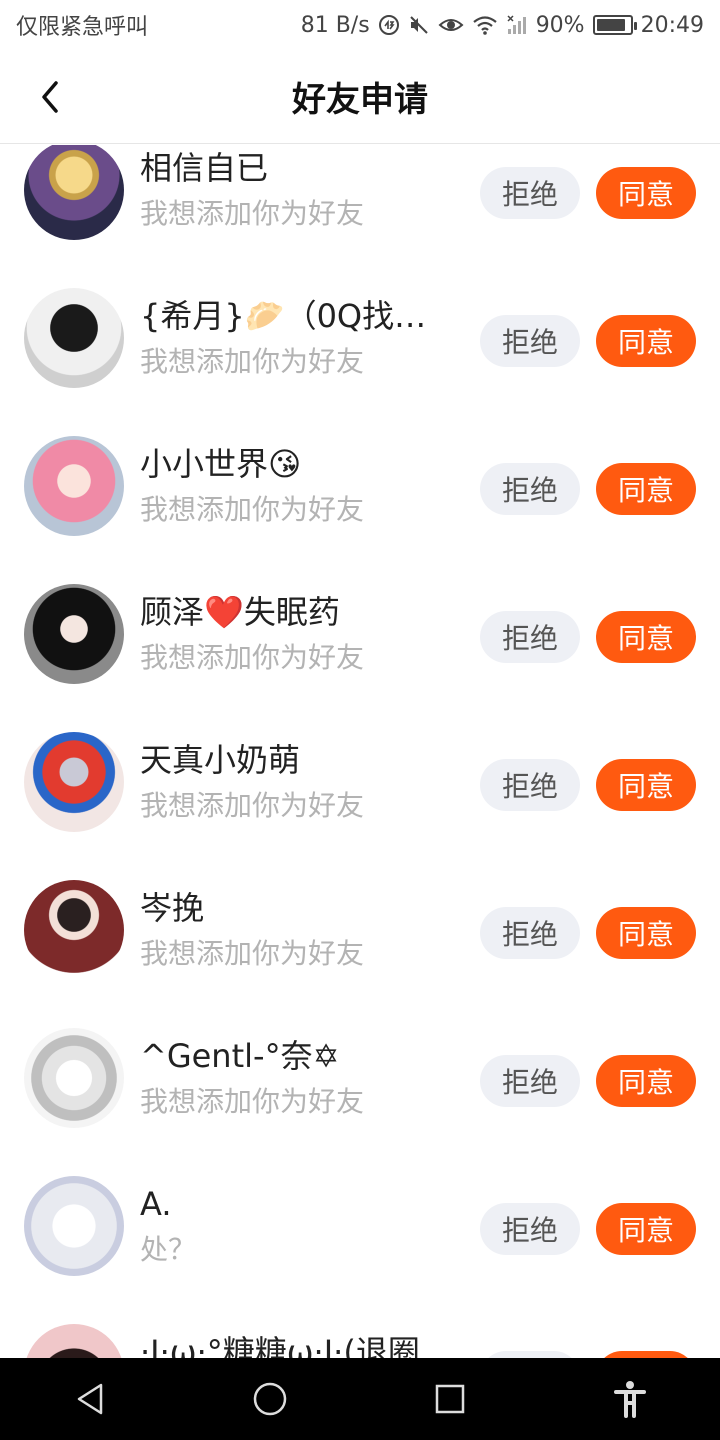  What do you see at coordinates (451, 25) in the screenshot?
I see `eye-comfort-icon` at bounding box center [451, 25].